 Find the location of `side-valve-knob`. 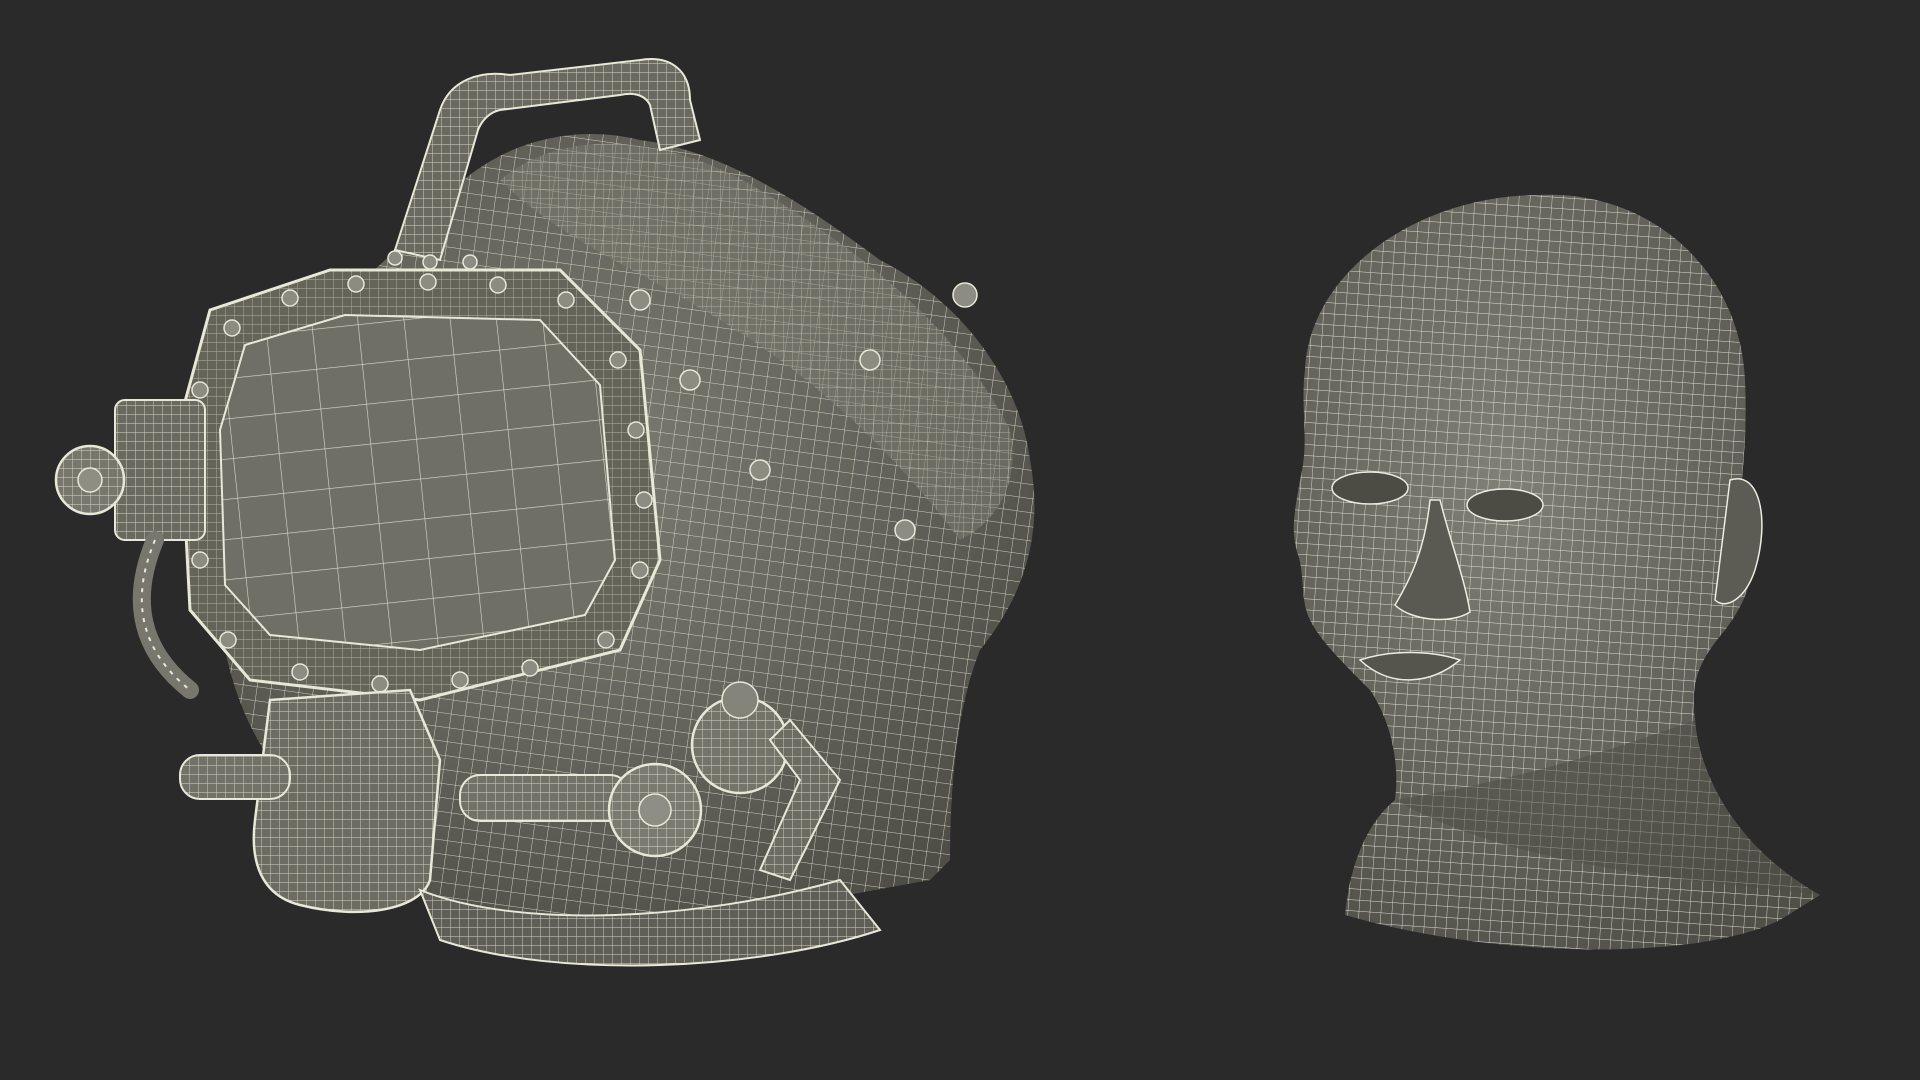

side-valve-knob is located at coordinates (130, 470).